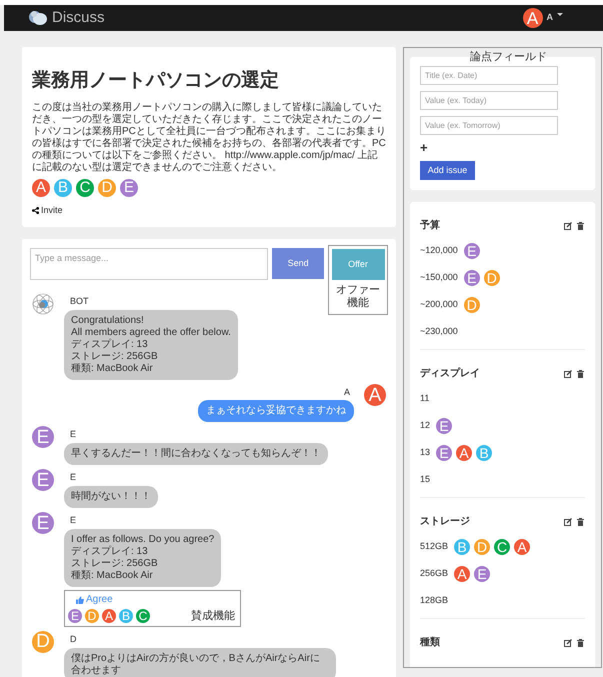 This screenshot has width=603, height=677. Describe the element at coordinates (508, 57) in the screenshot. I see `annotation-label: 論点フィールド` at that location.